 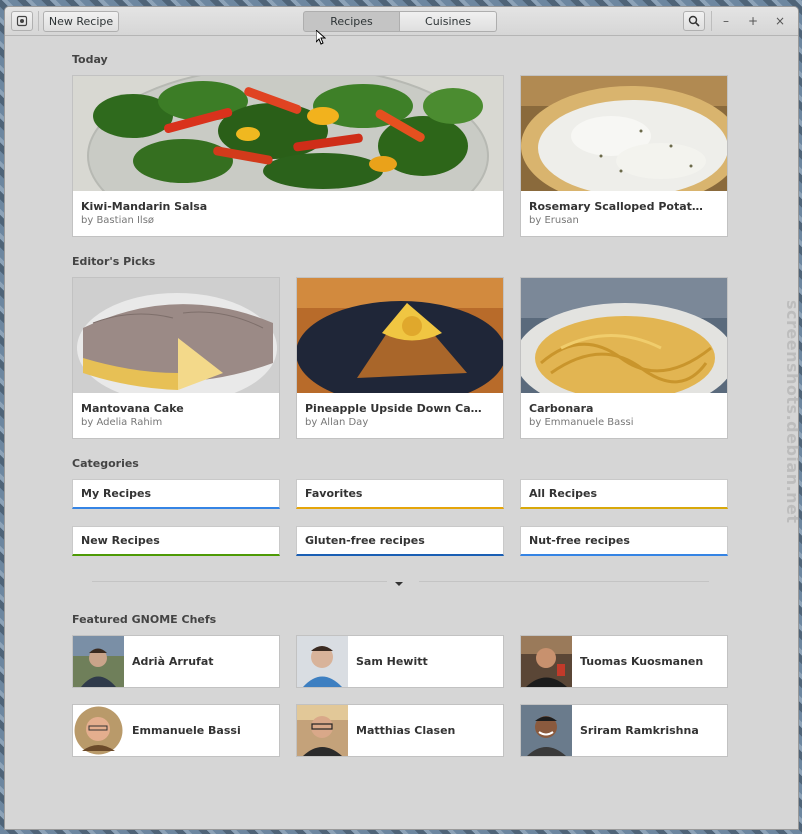 I want to click on chef-card: Sriram Ramkrishna, so click(x=624, y=730).